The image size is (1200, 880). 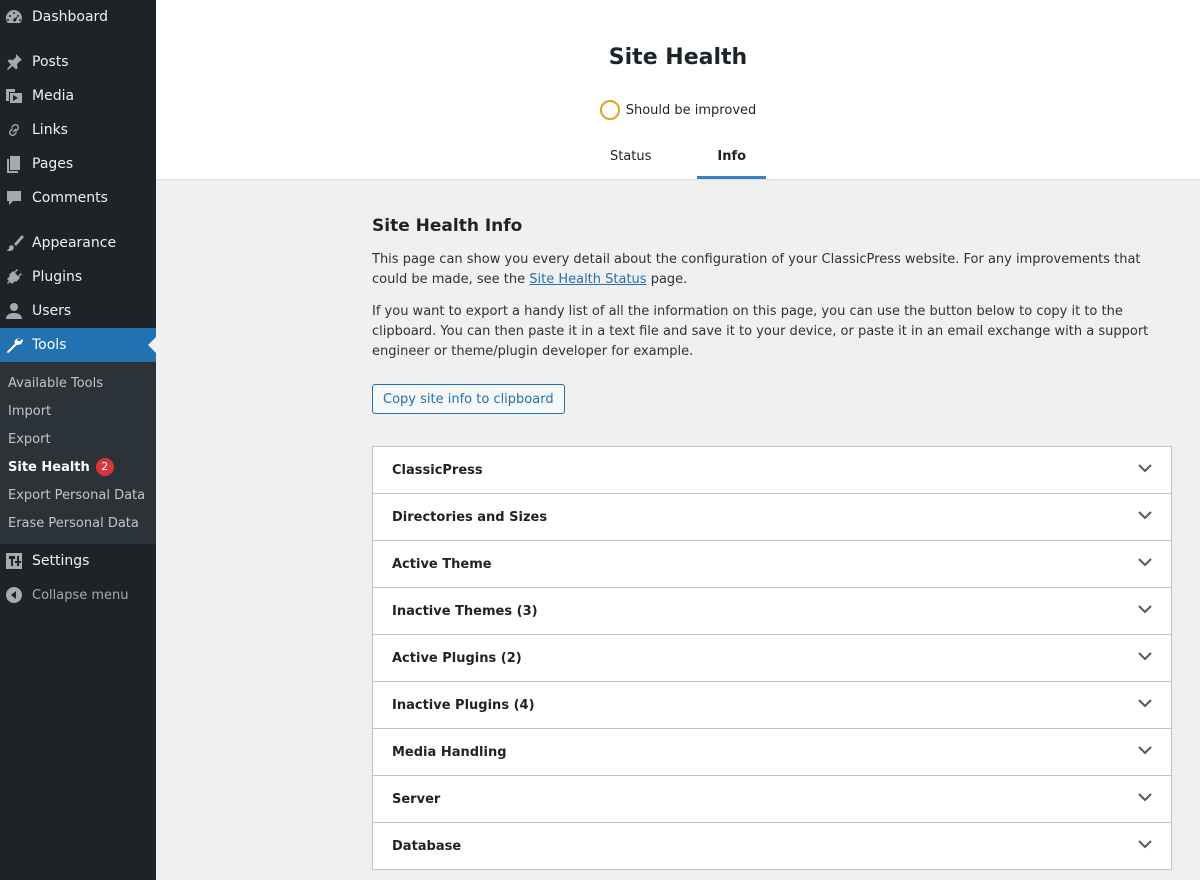 I want to click on settings-icon, so click(x=16, y=561).